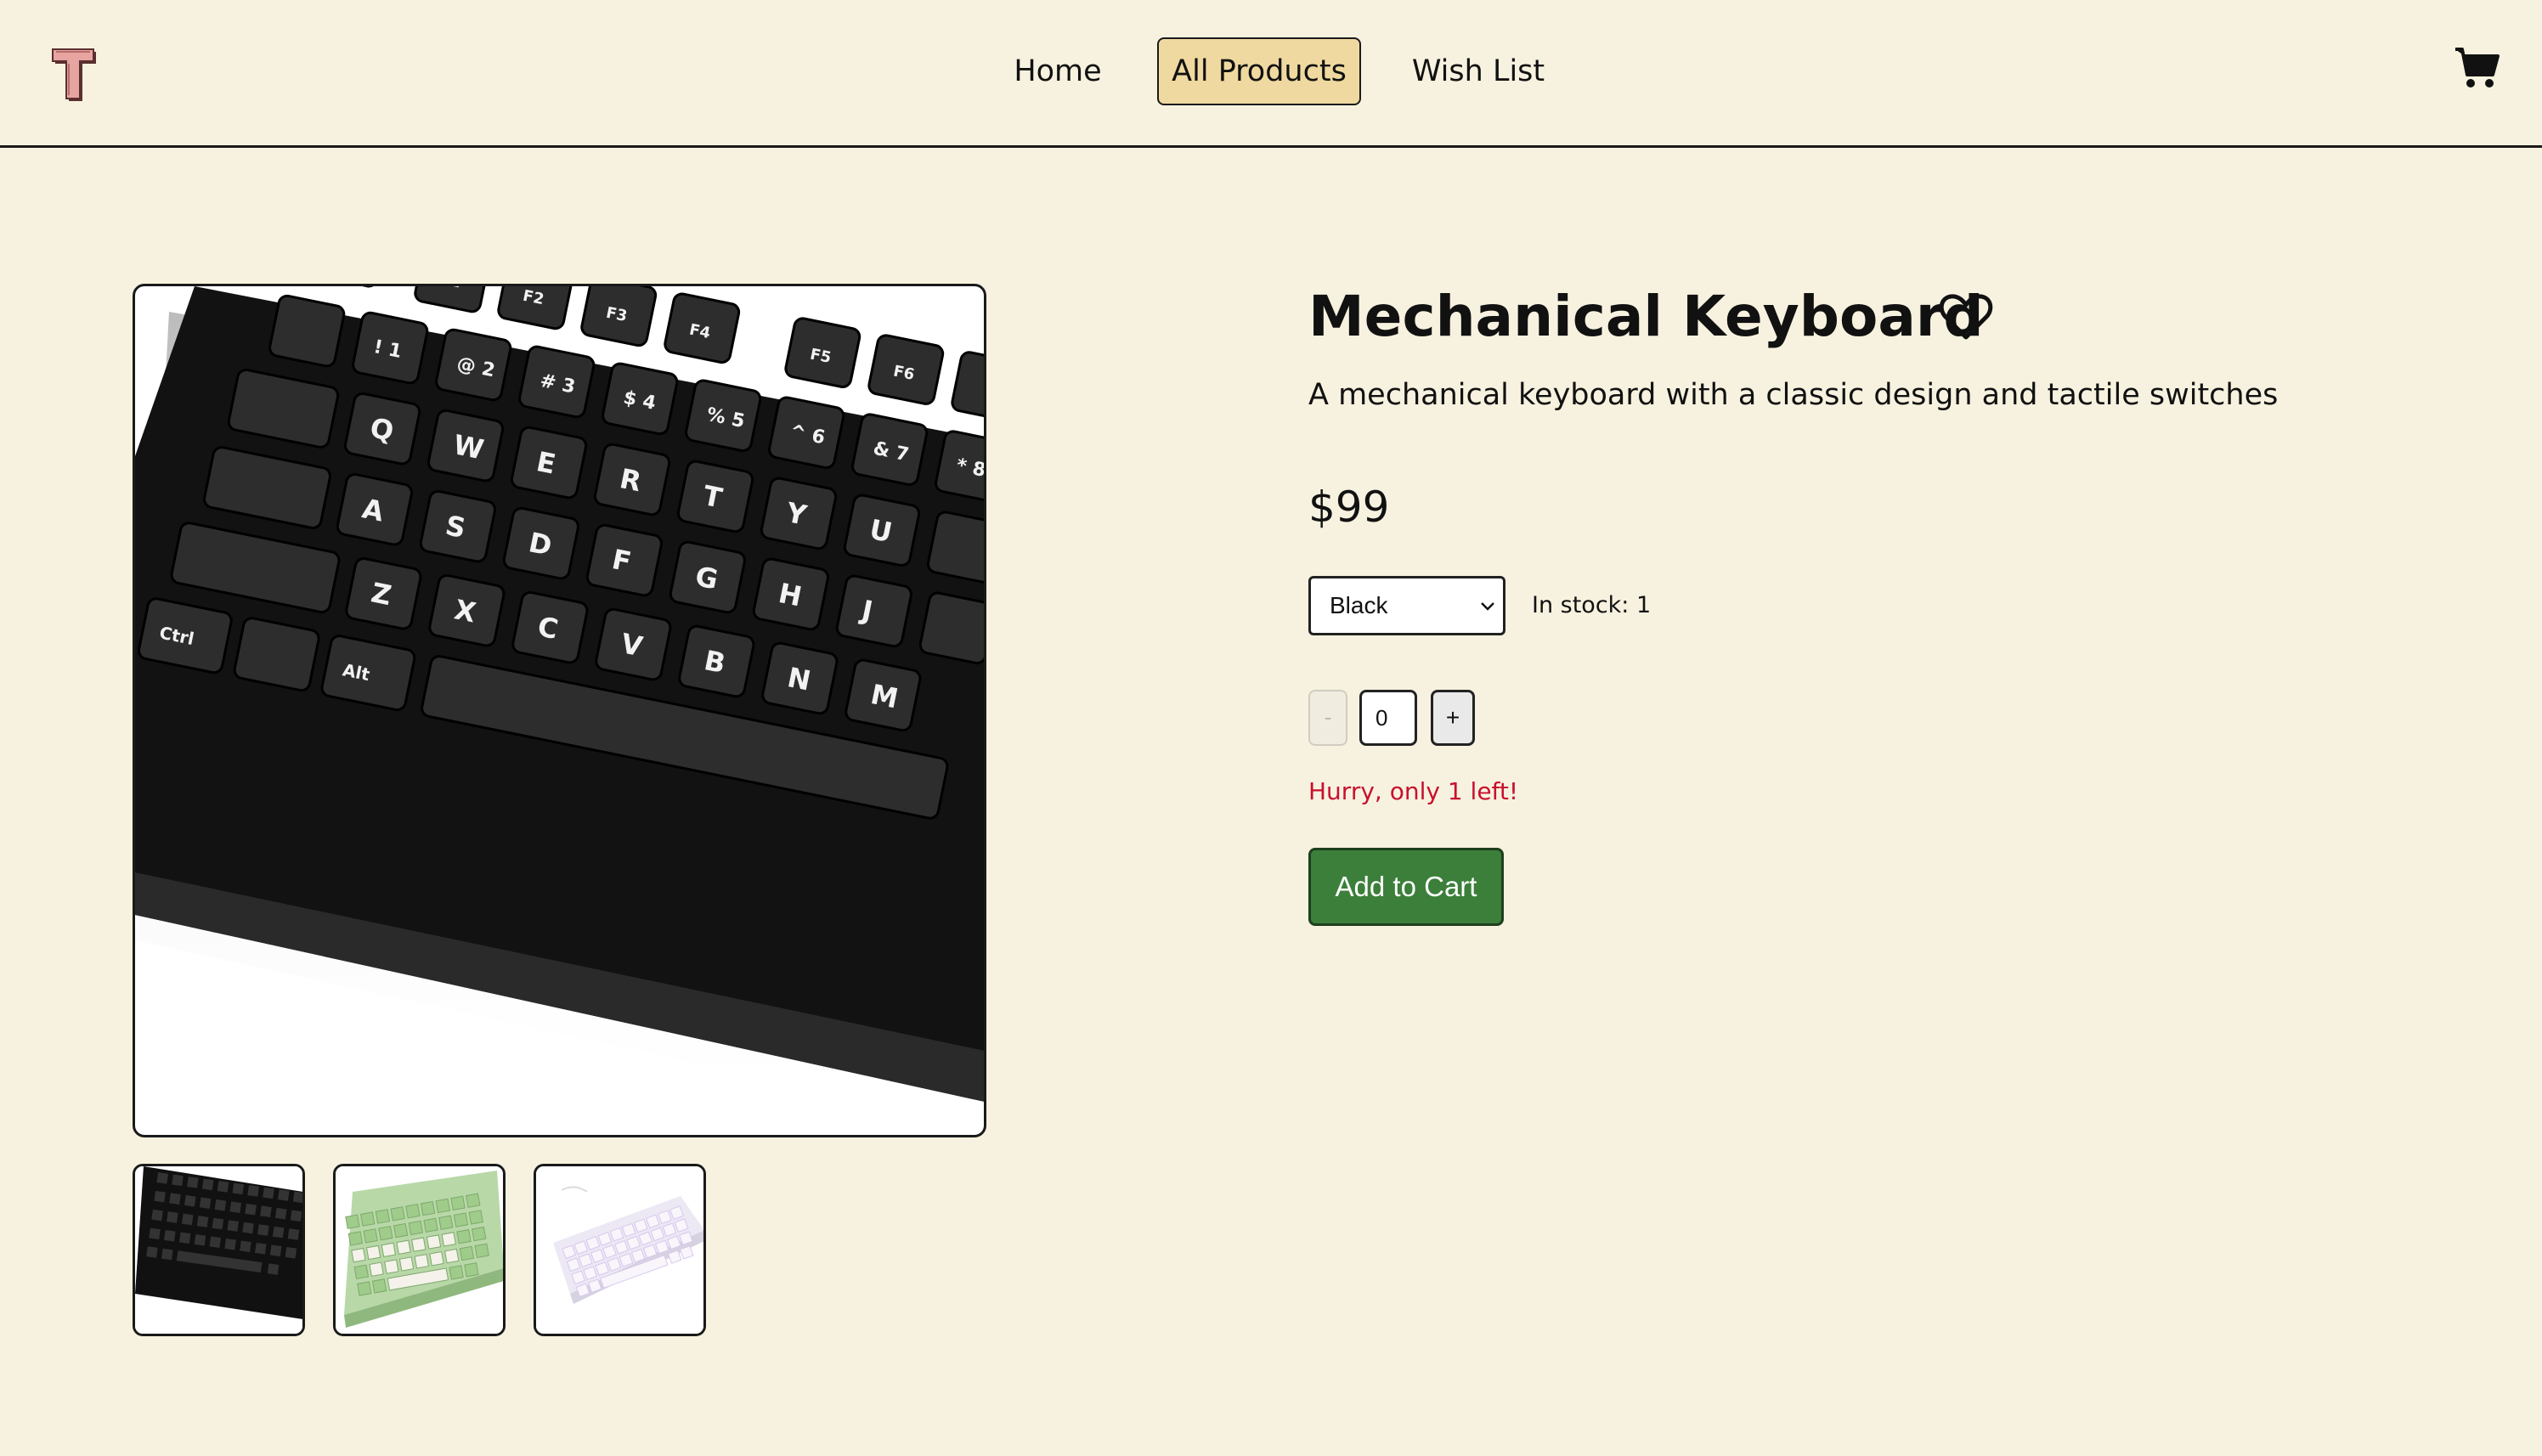  I want to click on top-navigation-bar: Home All Products Wish List, so click(1271, 74).